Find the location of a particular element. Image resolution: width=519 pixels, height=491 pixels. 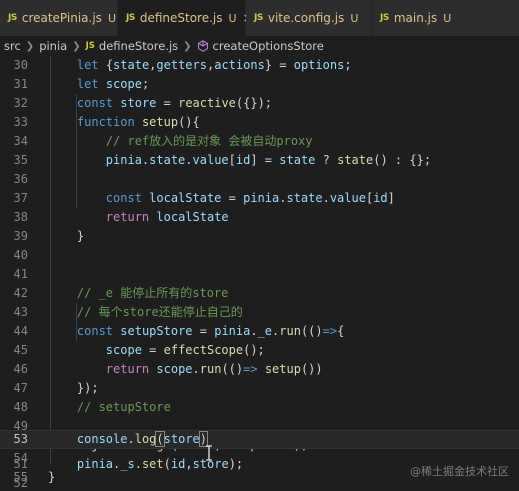

line-number: 38 is located at coordinates (20, 217).